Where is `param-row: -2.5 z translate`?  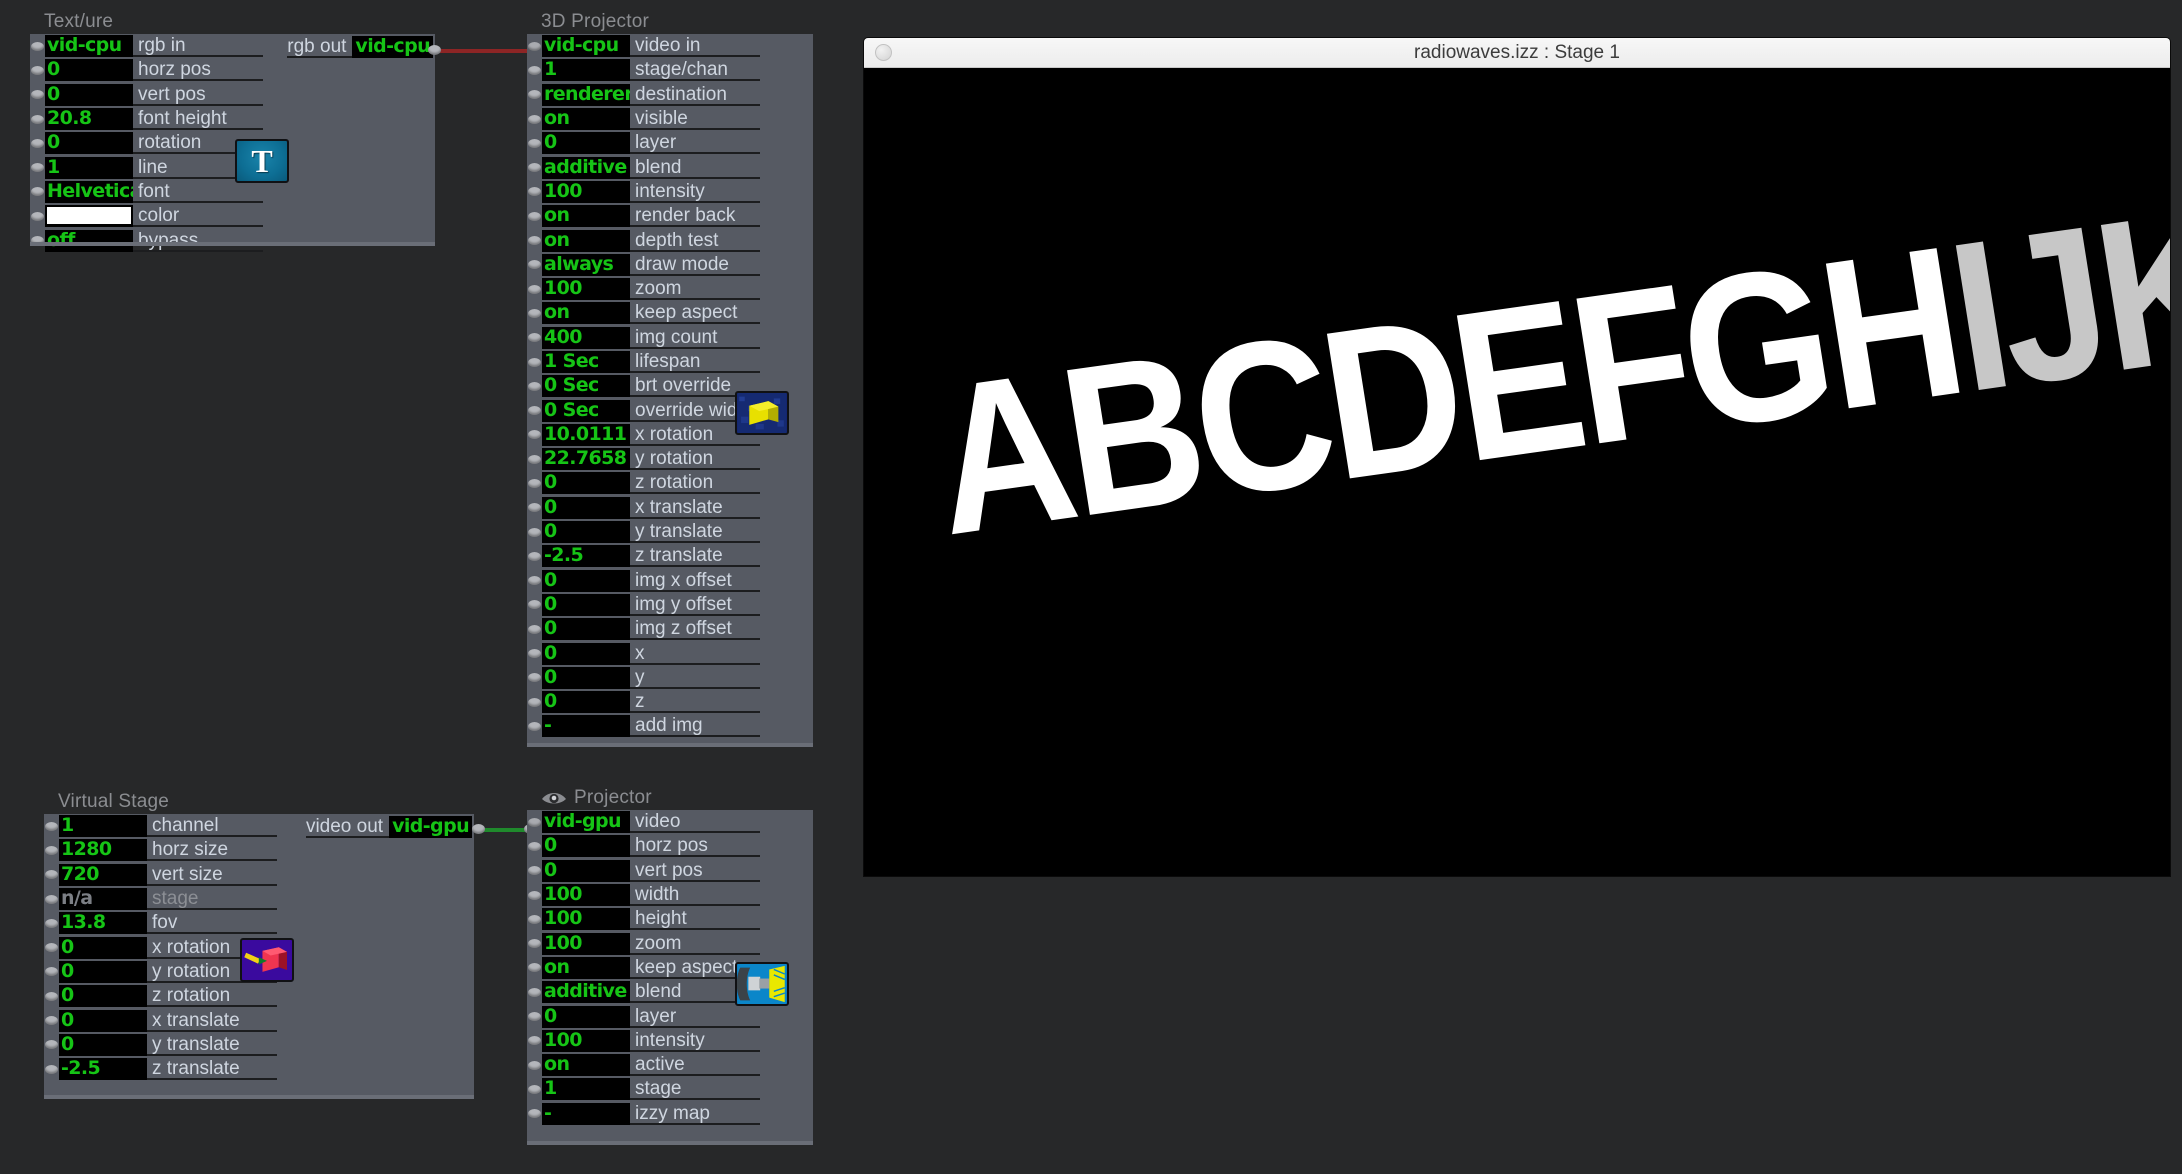 param-row: -2.5 z translate is located at coordinates (670, 556).